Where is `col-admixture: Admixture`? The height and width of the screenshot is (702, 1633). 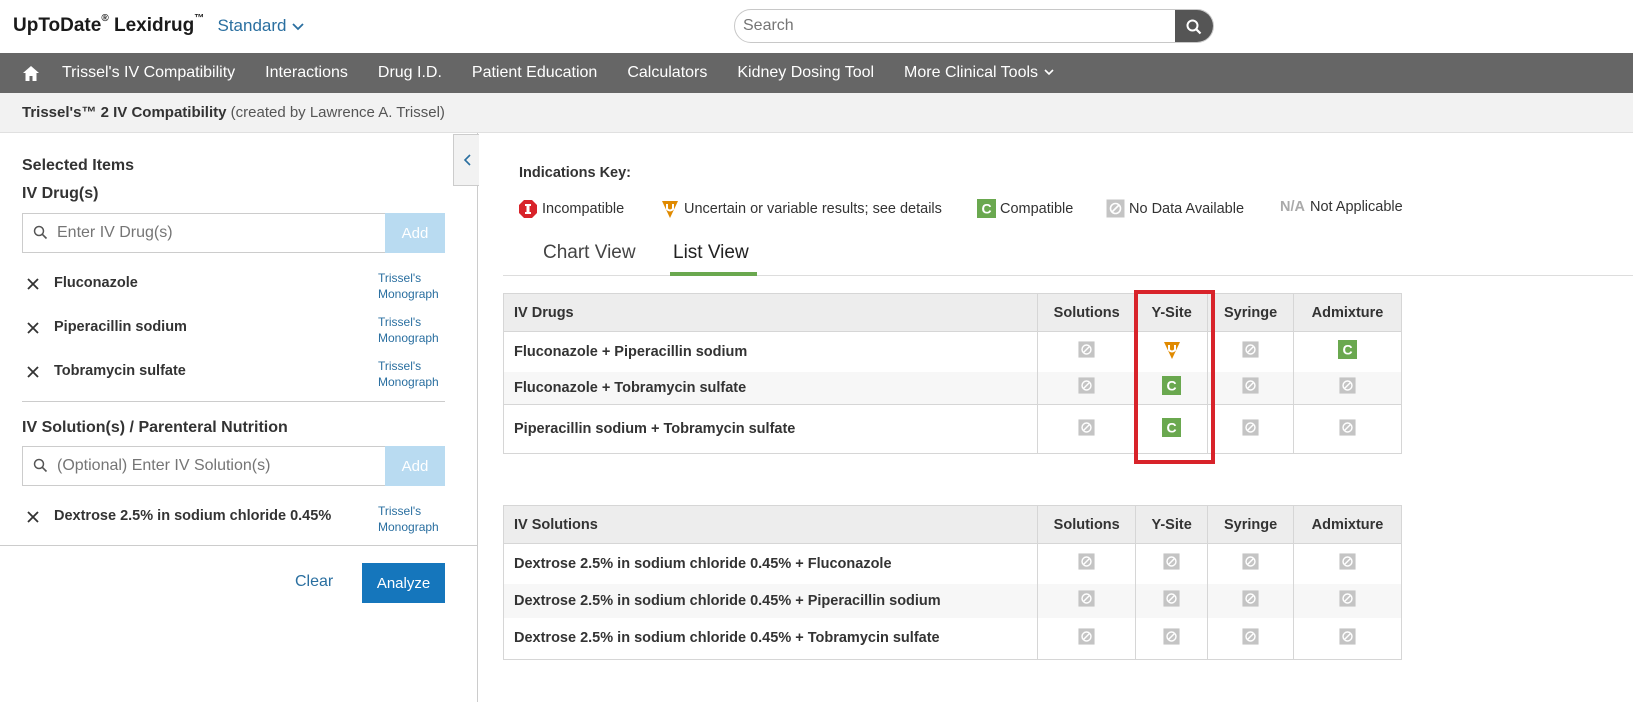 col-admixture: Admixture is located at coordinates (1347, 312).